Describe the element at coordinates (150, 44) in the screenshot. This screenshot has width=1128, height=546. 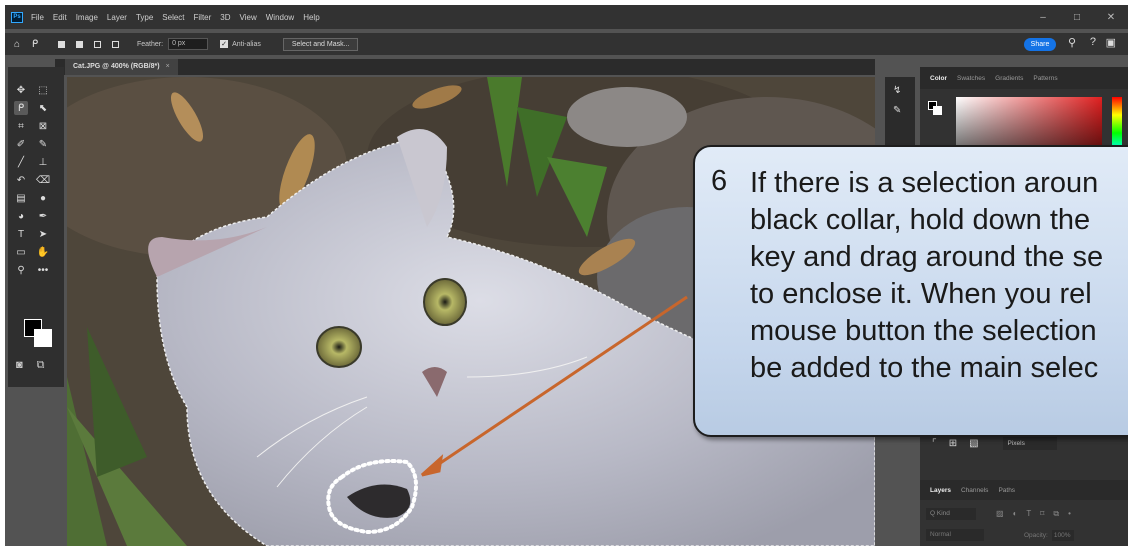
I see `feather-label: Feather:` at that location.